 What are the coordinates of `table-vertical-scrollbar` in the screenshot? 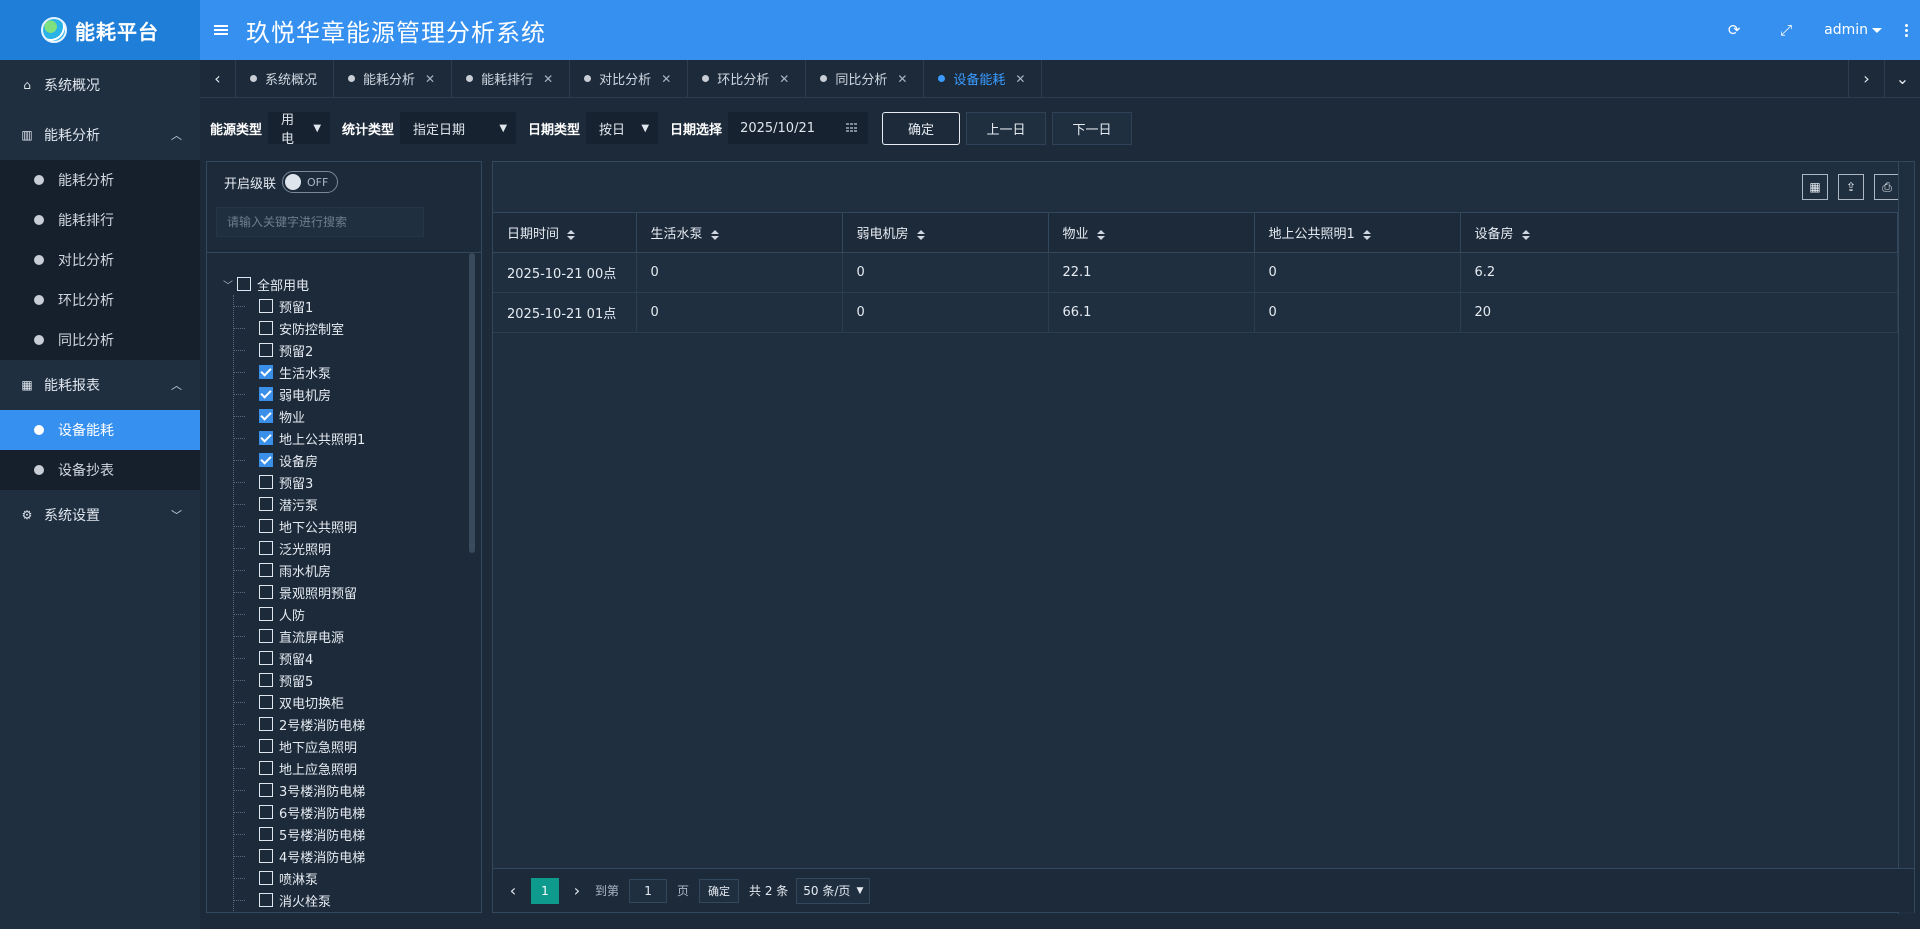 It's located at (1906, 538).